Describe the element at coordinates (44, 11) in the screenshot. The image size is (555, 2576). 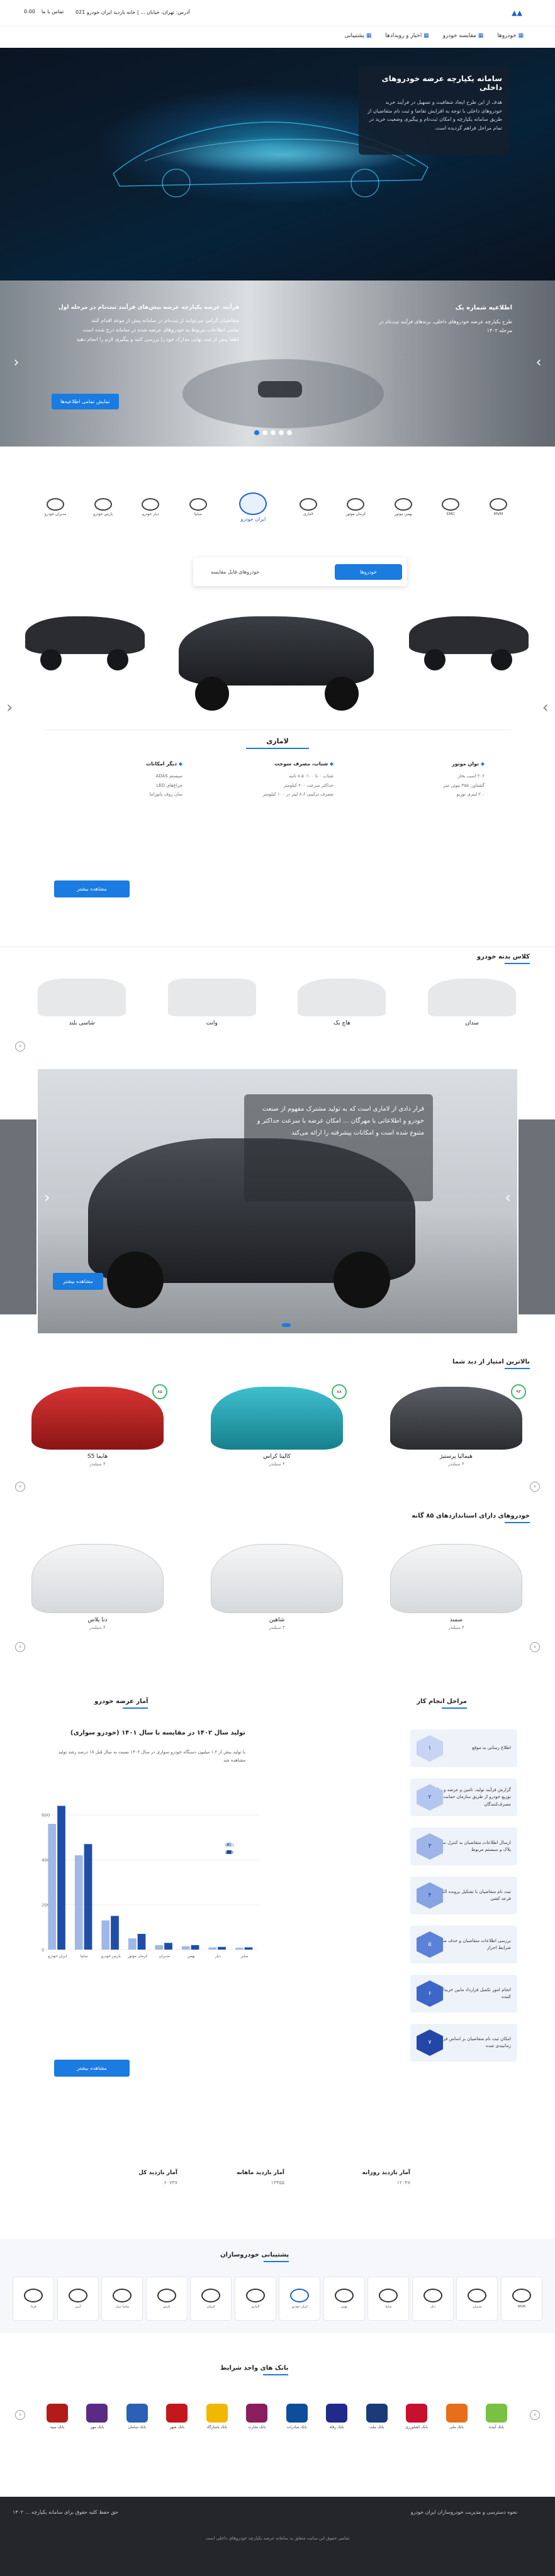
I see `phone-block: تماس با ما 0.00` at that location.